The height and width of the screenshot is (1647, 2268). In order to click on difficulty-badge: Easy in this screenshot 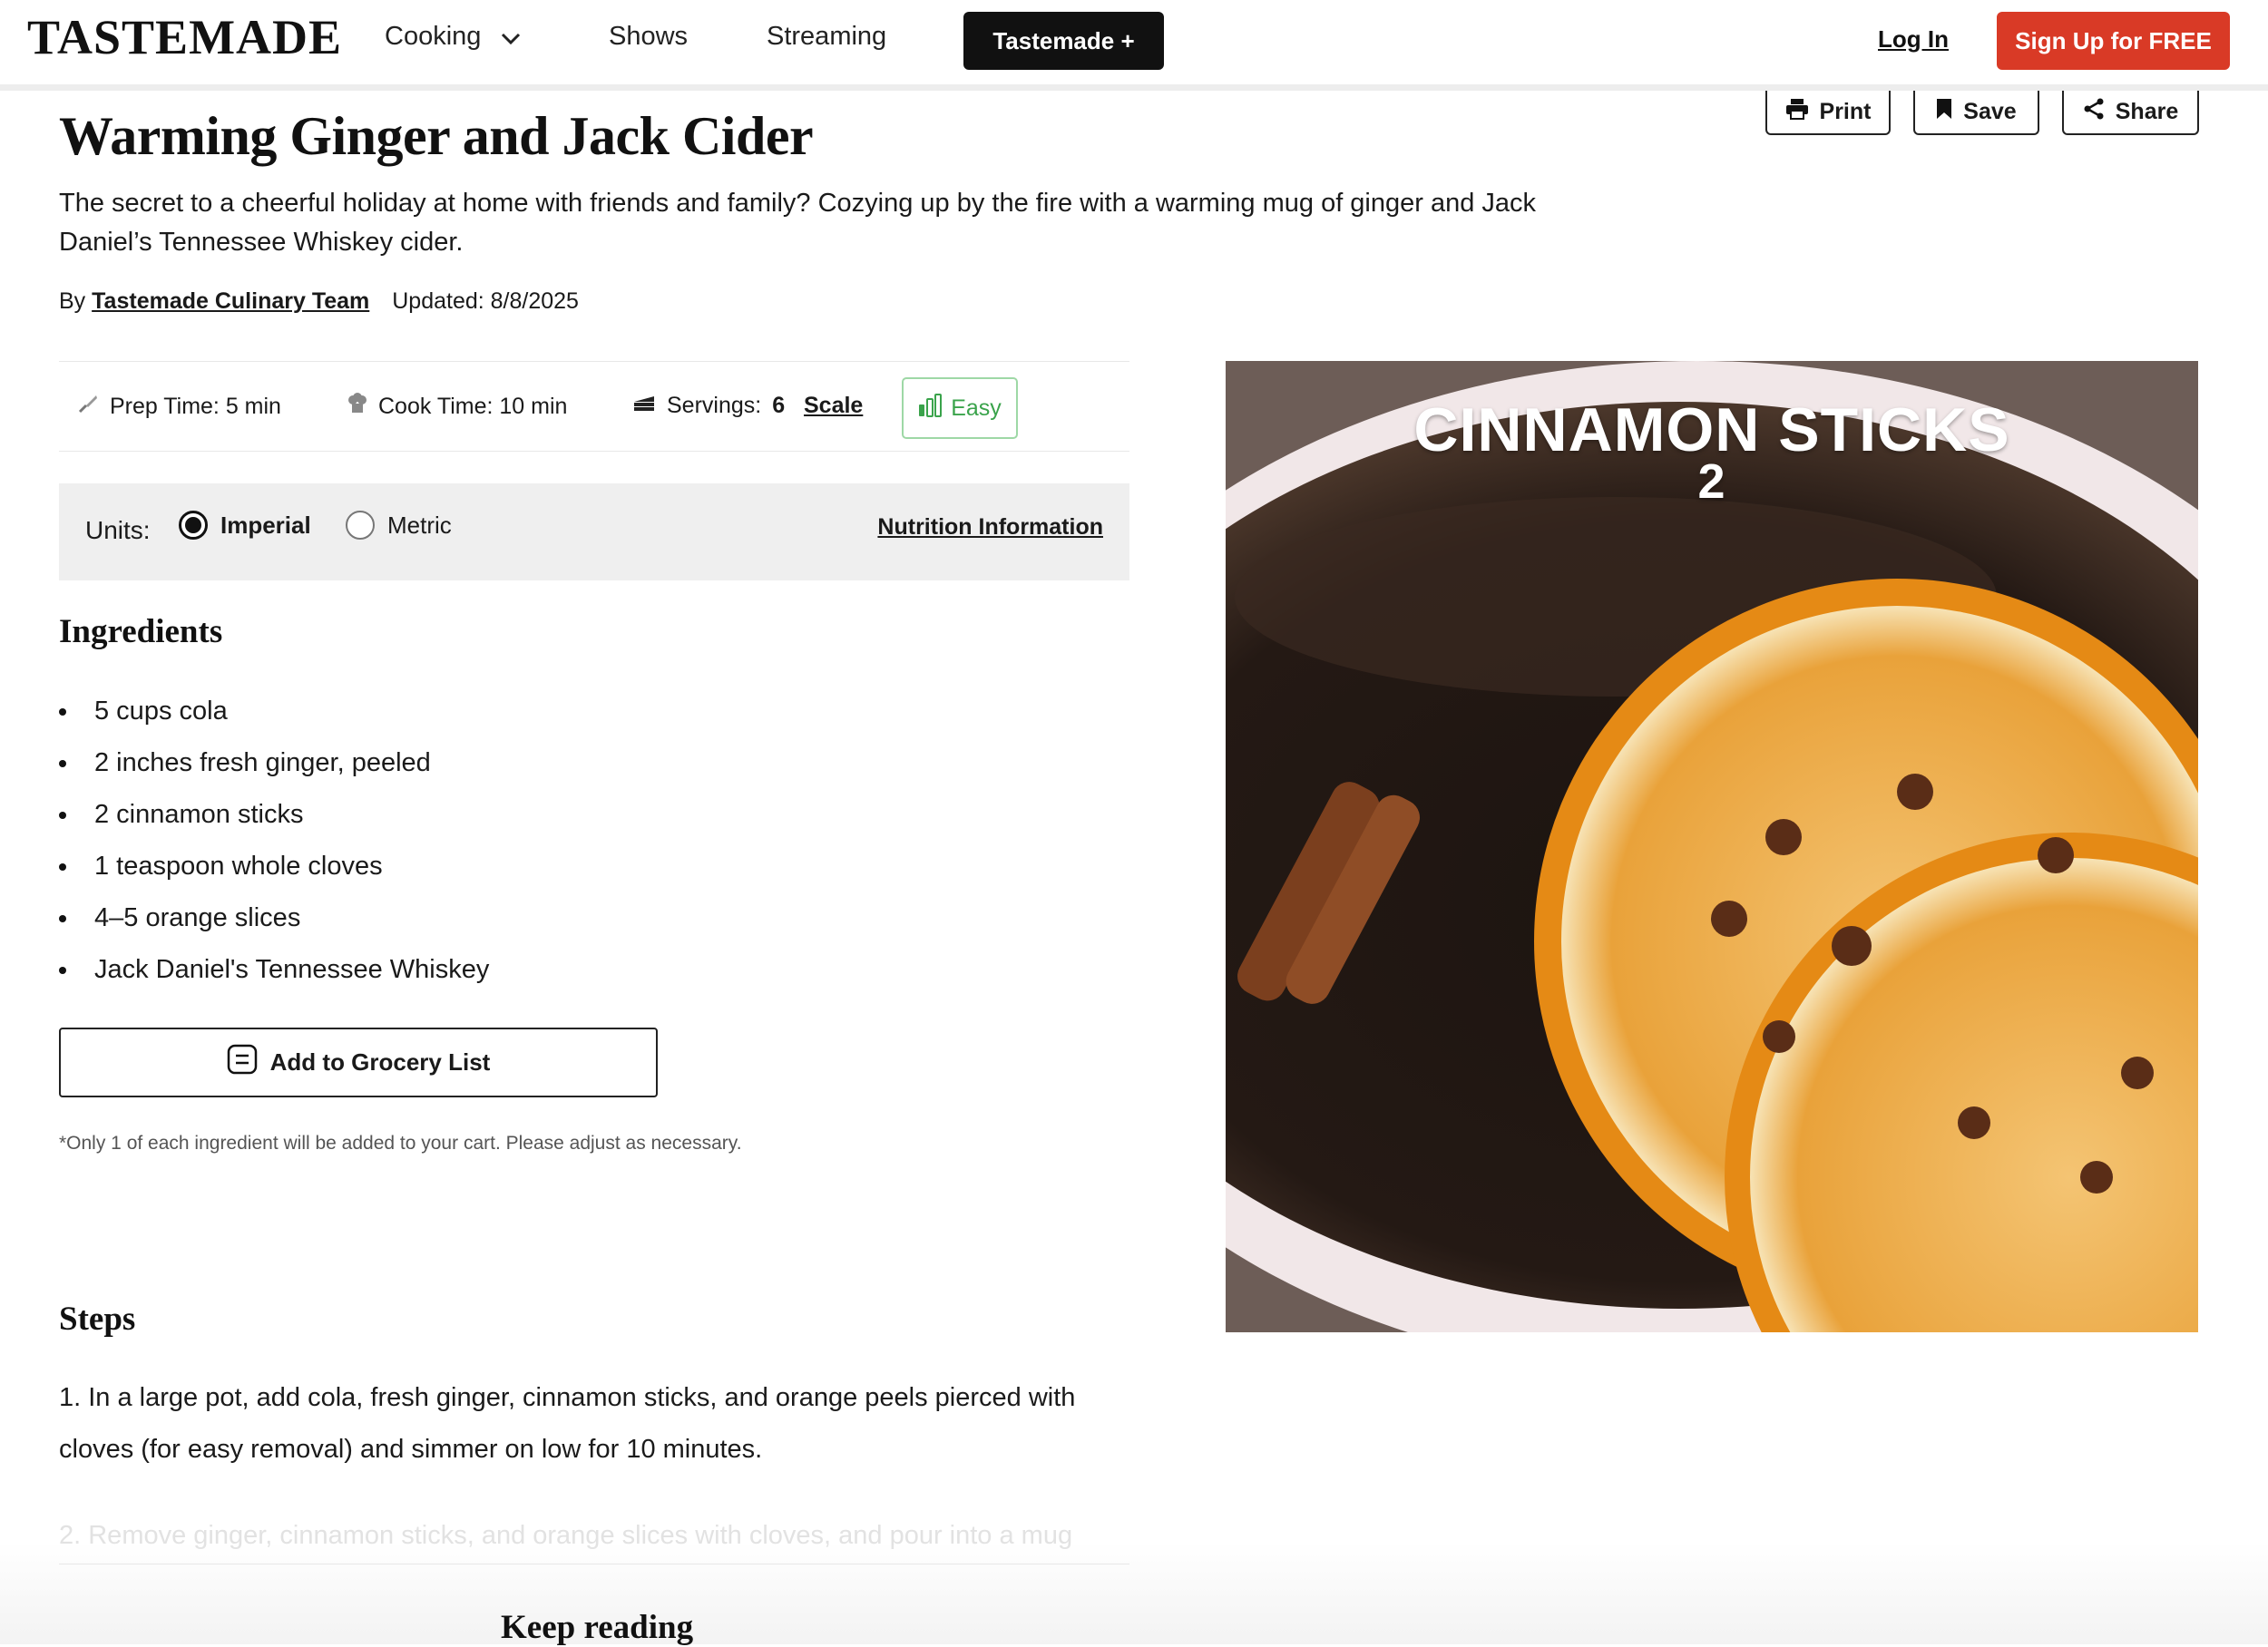, I will do `click(960, 408)`.